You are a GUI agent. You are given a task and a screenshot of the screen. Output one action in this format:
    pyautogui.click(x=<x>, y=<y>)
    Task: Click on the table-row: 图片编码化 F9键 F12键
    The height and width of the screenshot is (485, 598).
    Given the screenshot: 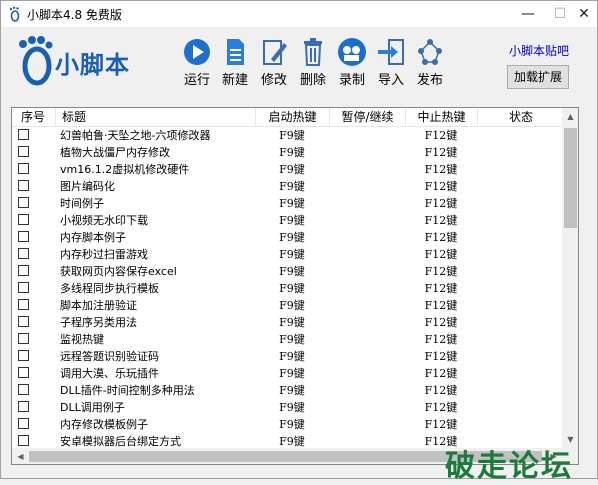 What is the action you would take?
    pyautogui.click(x=288, y=186)
    